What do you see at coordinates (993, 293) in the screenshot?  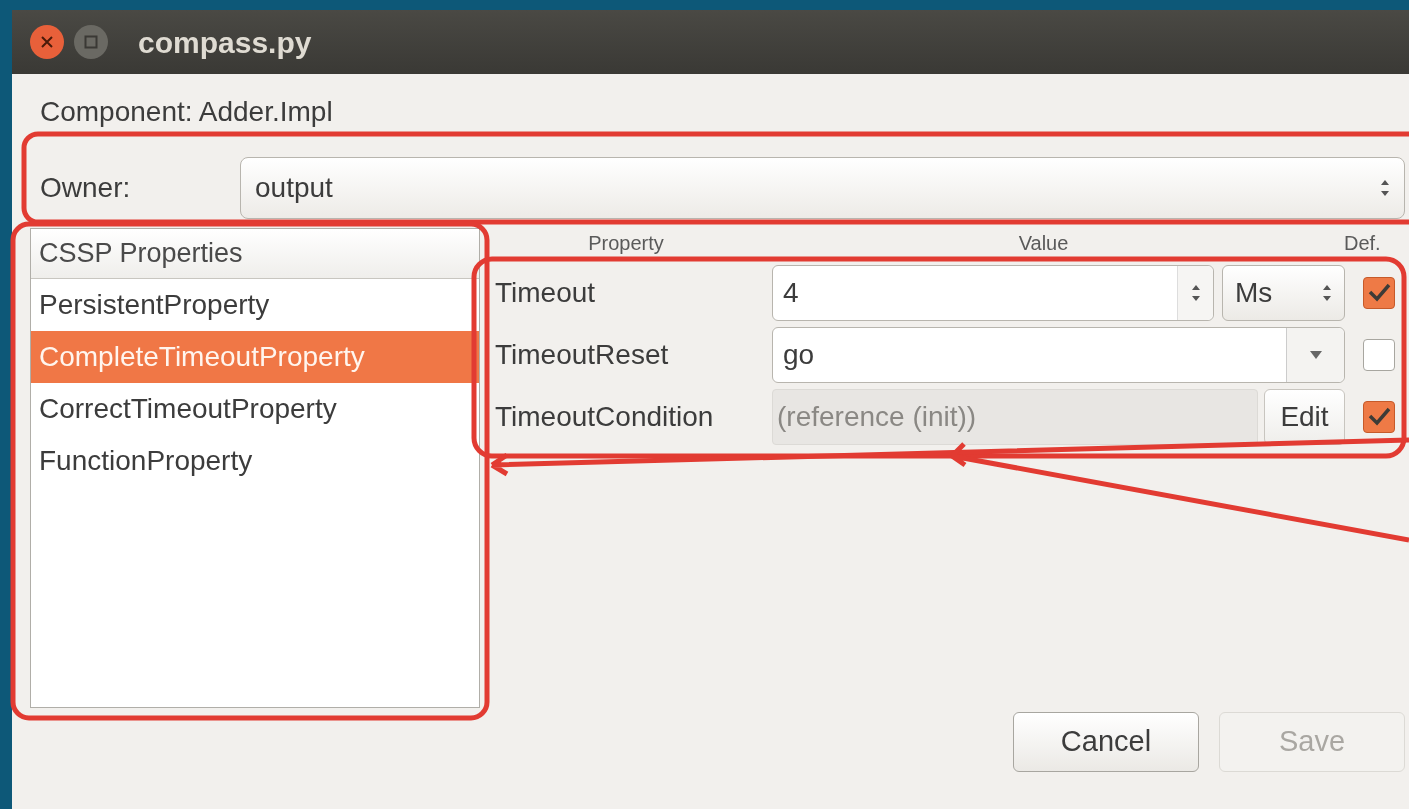 I see `timeout-spin-field: 4` at bounding box center [993, 293].